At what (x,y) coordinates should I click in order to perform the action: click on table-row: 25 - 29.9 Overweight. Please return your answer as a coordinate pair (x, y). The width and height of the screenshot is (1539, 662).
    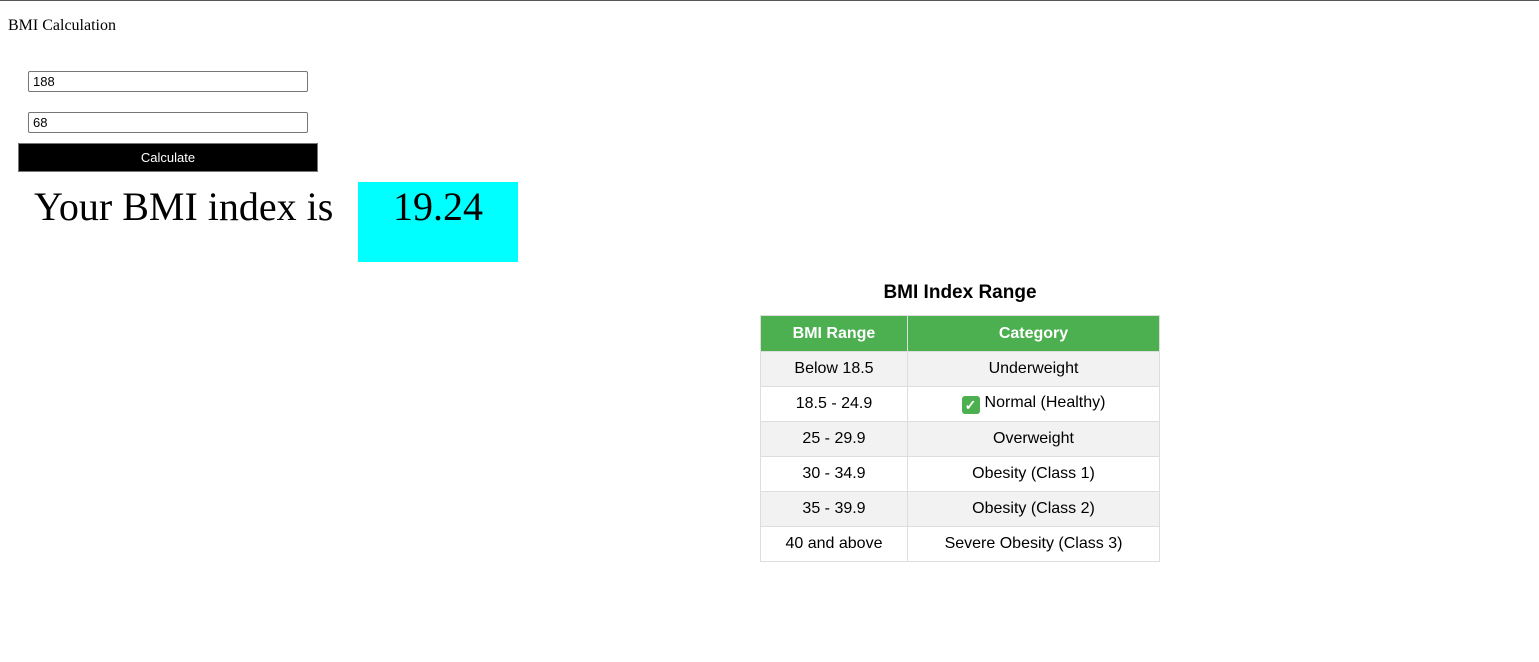
    Looking at the image, I should click on (960, 439).